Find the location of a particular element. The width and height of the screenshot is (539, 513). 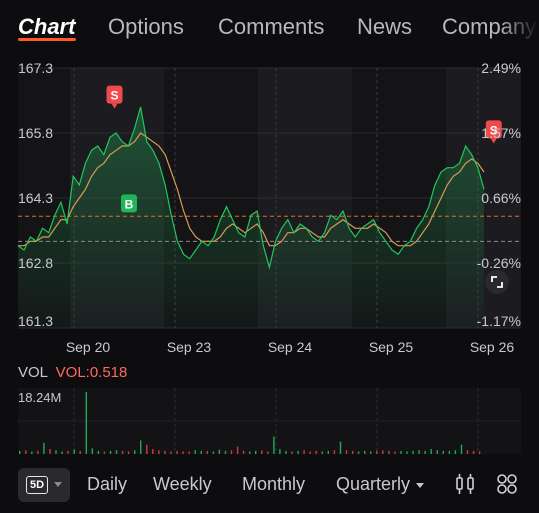

volume-header: VOL VOL:0.518 is located at coordinates (72, 372).